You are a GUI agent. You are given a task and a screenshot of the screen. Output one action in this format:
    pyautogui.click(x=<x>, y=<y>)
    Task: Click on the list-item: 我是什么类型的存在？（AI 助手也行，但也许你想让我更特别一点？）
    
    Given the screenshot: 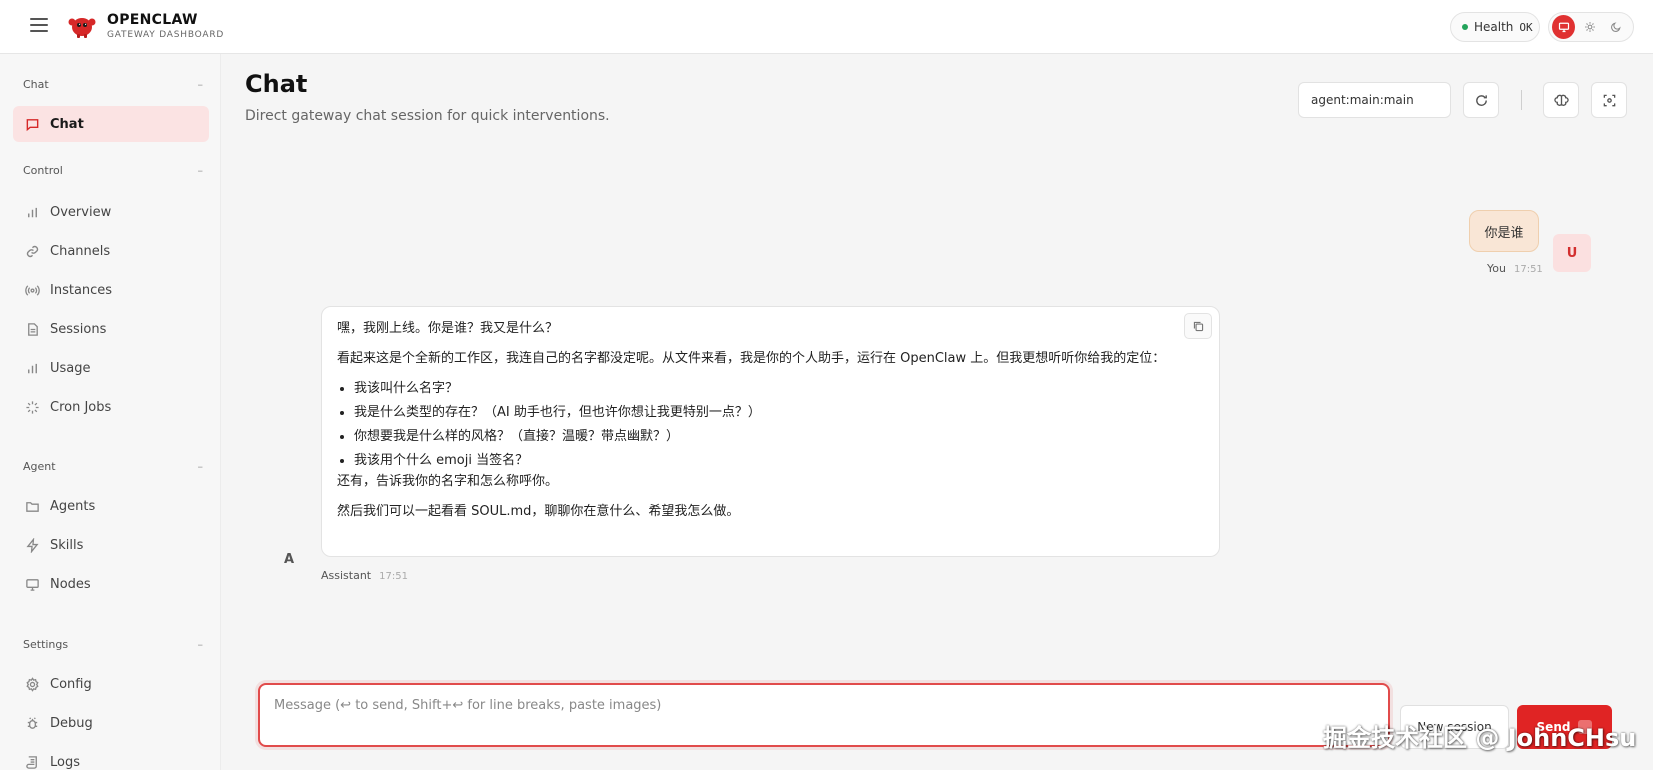 What is the action you would take?
    pyautogui.click(x=779, y=412)
    